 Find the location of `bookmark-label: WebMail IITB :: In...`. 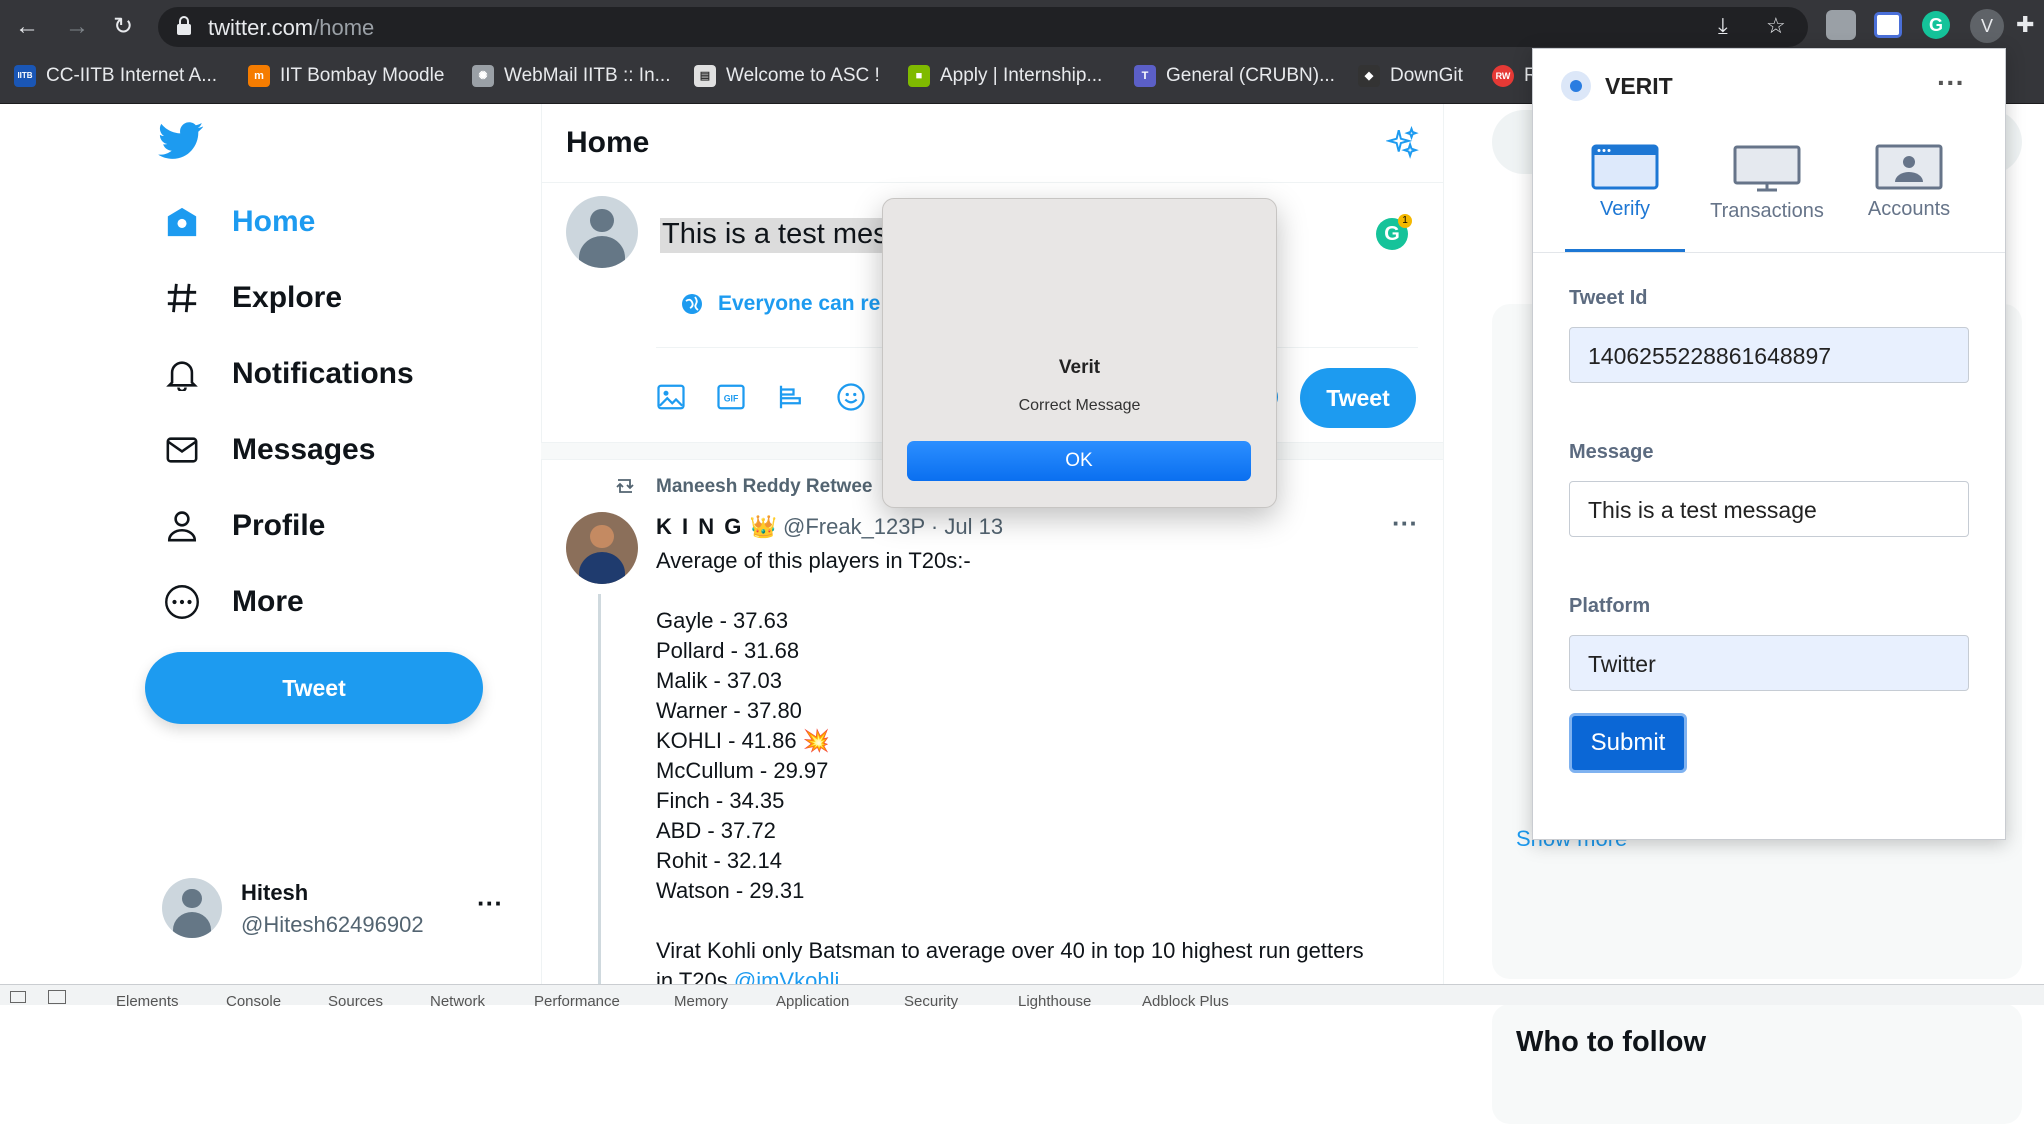

bookmark-label: WebMail IITB :: In... is located at coordinates (587, 76).